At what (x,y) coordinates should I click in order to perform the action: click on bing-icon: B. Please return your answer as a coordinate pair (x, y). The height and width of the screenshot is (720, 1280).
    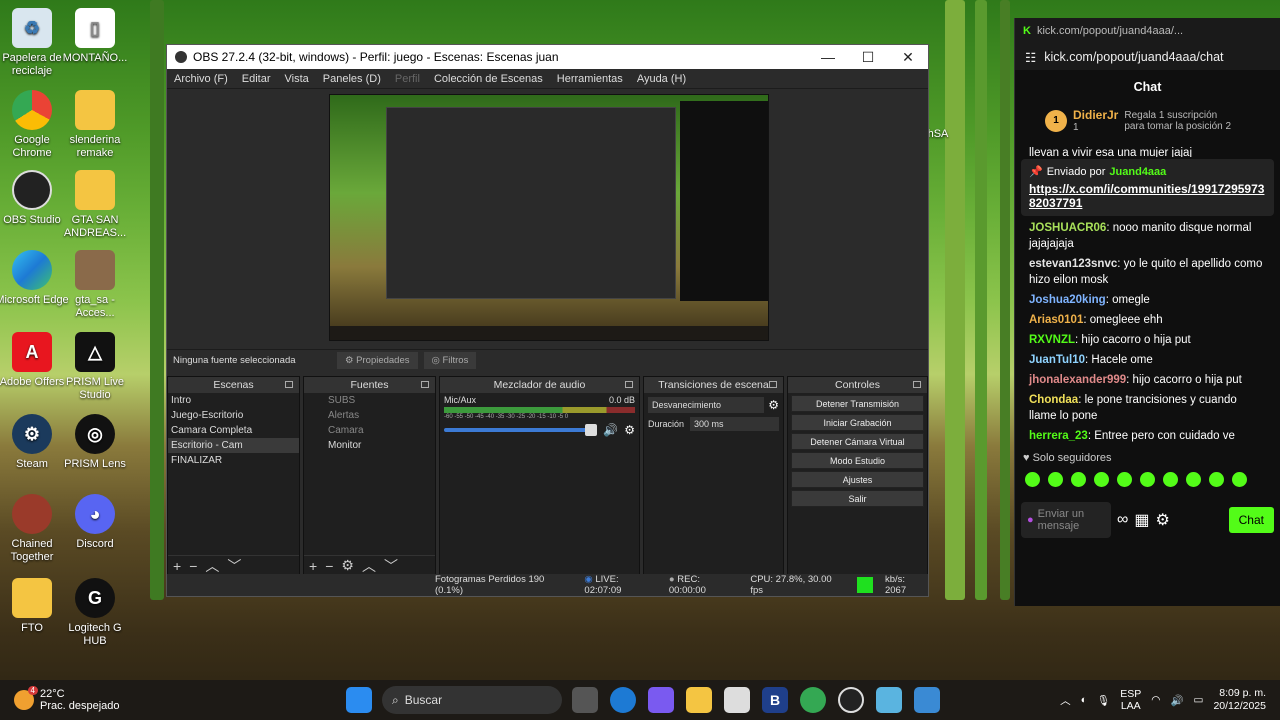
    Looking at the image, I should click on (775, 700).